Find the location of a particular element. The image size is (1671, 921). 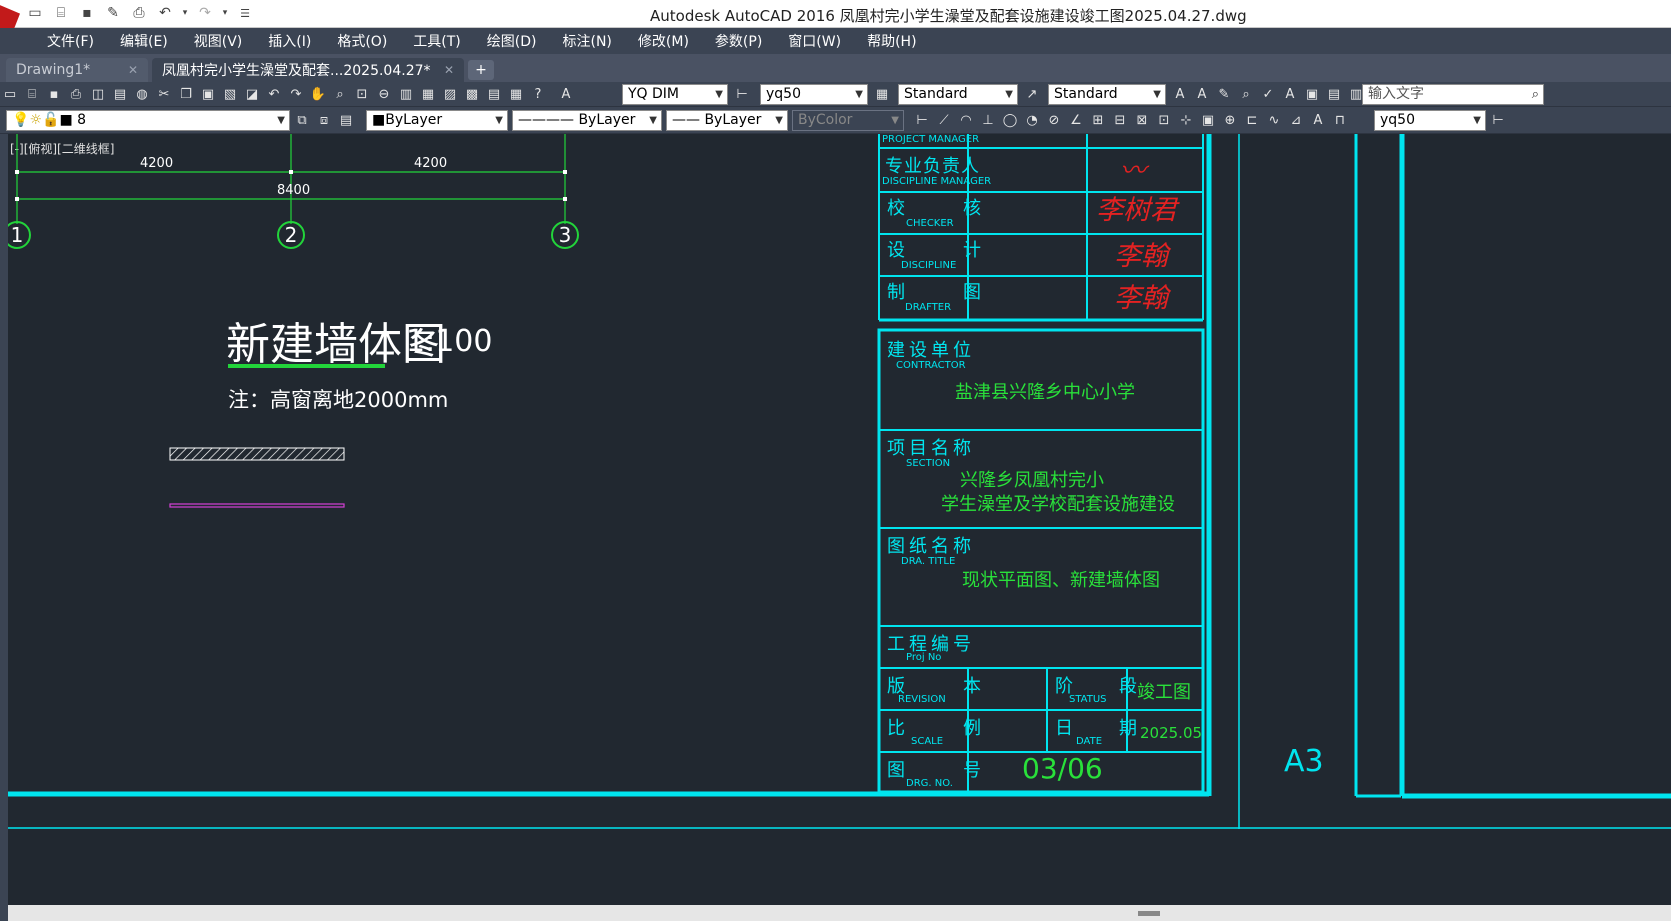

paste-icon: ▣ is located at coordinates (208, 94).